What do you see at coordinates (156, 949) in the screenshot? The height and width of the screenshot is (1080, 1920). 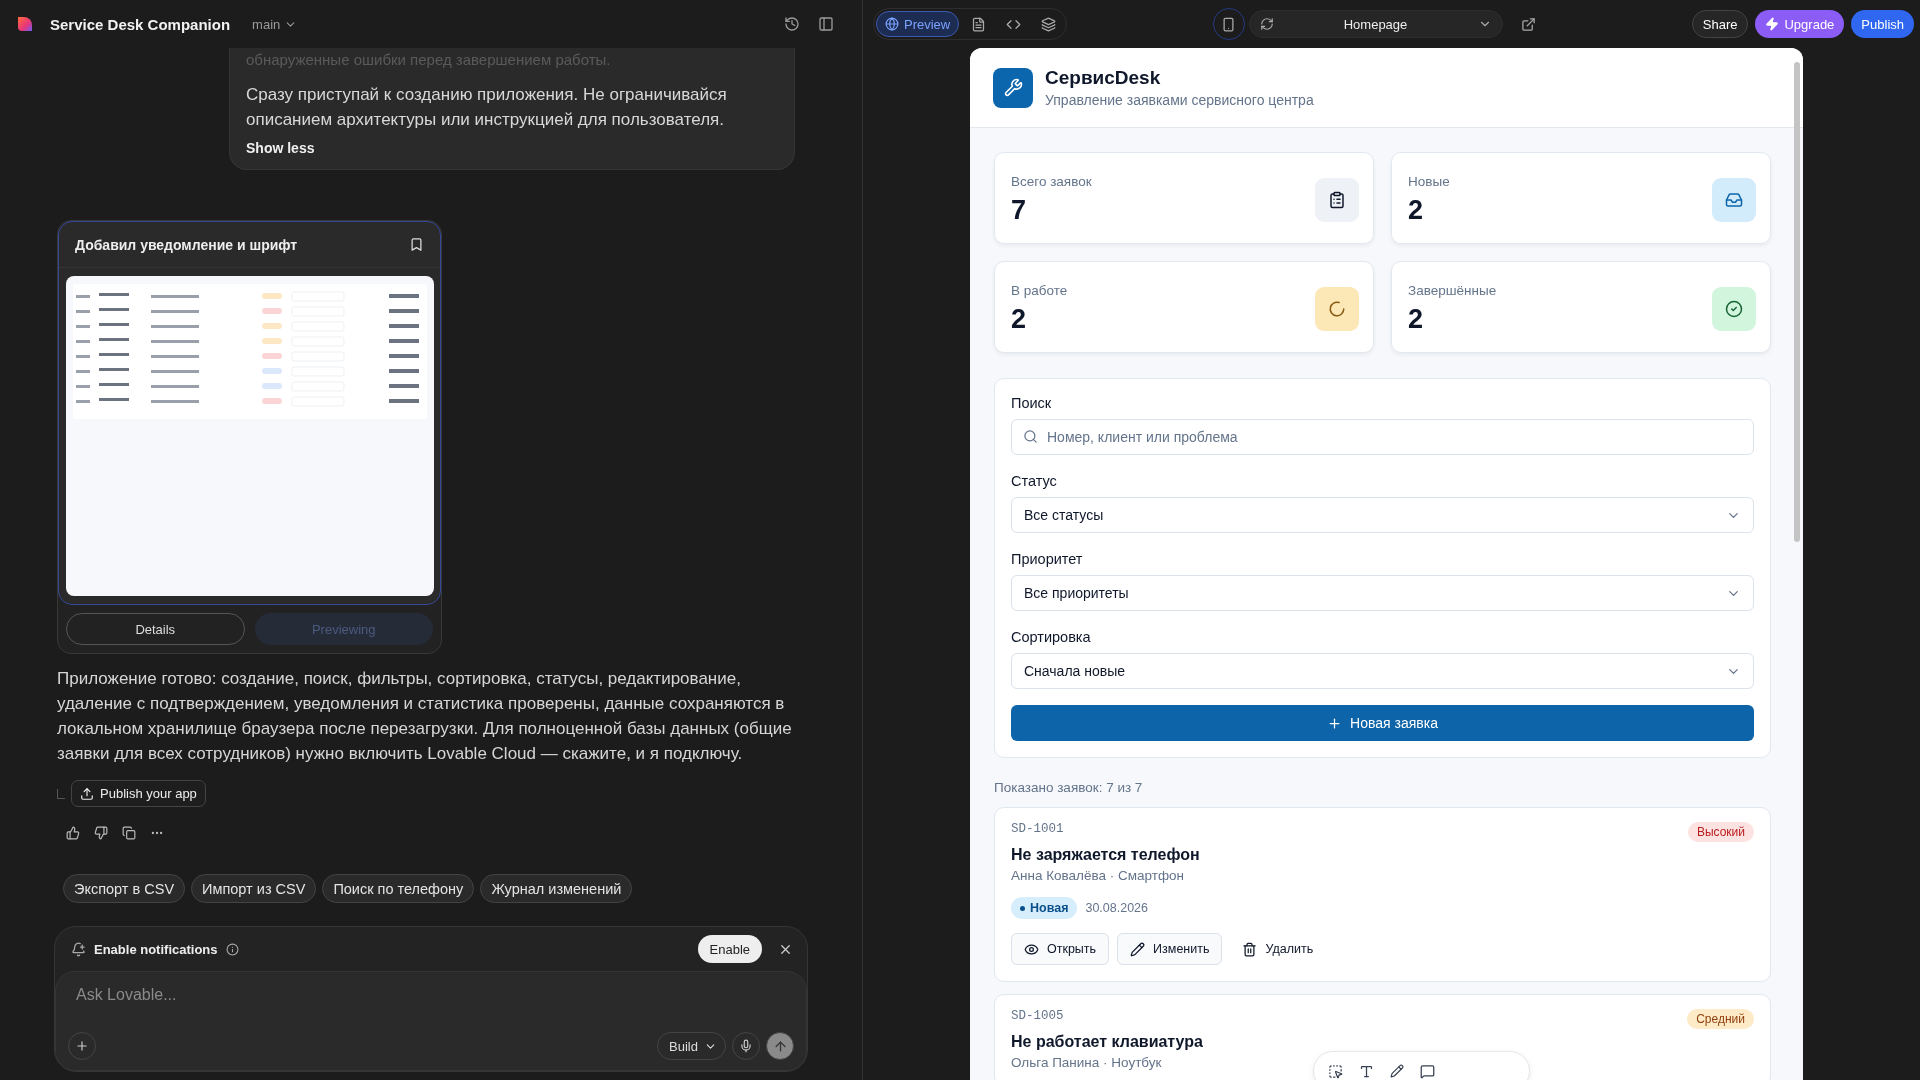 I see `notification-label: Enable notifications` at bounding box center [156, 949].